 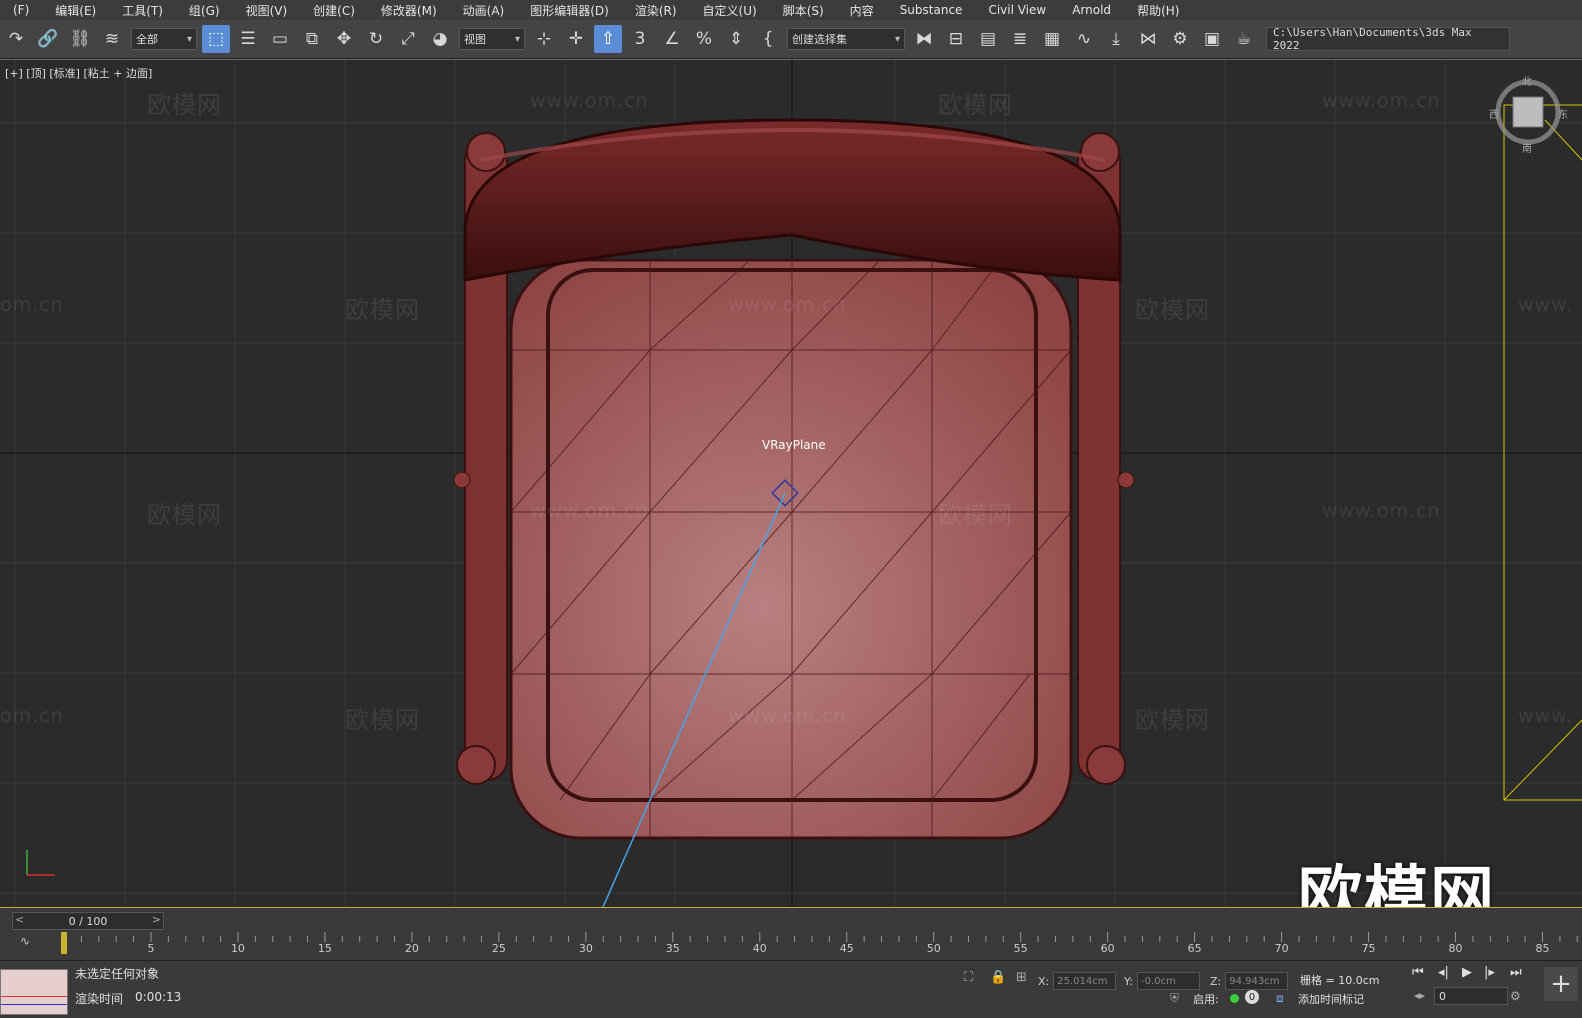 What do you see at coordinates (933, 948) in the screenshot?
I see `ruler-tick-label: 50` at bounding box center [933, 948].